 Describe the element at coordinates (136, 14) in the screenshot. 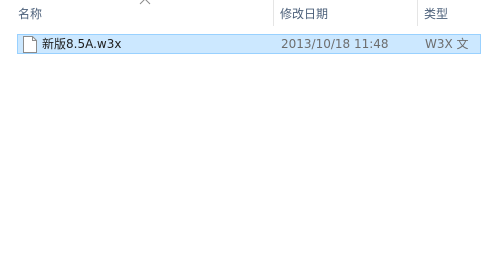

I see `column-header-name: 名称` at that location.